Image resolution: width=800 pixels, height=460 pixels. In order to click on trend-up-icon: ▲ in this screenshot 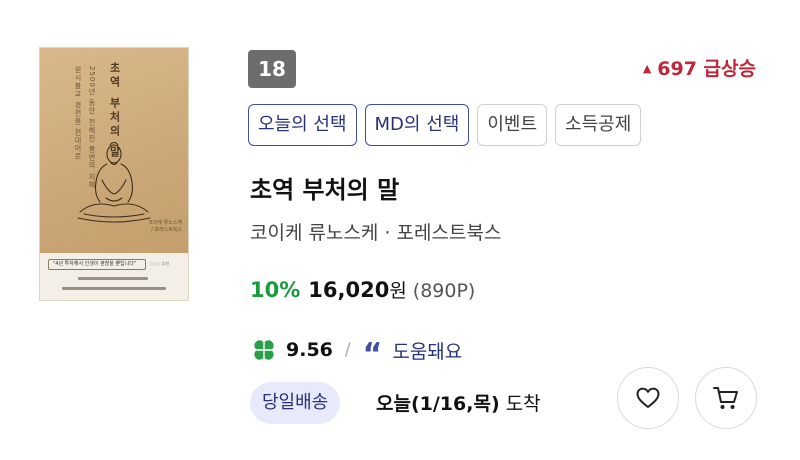, I will do `click(647, 68)`.